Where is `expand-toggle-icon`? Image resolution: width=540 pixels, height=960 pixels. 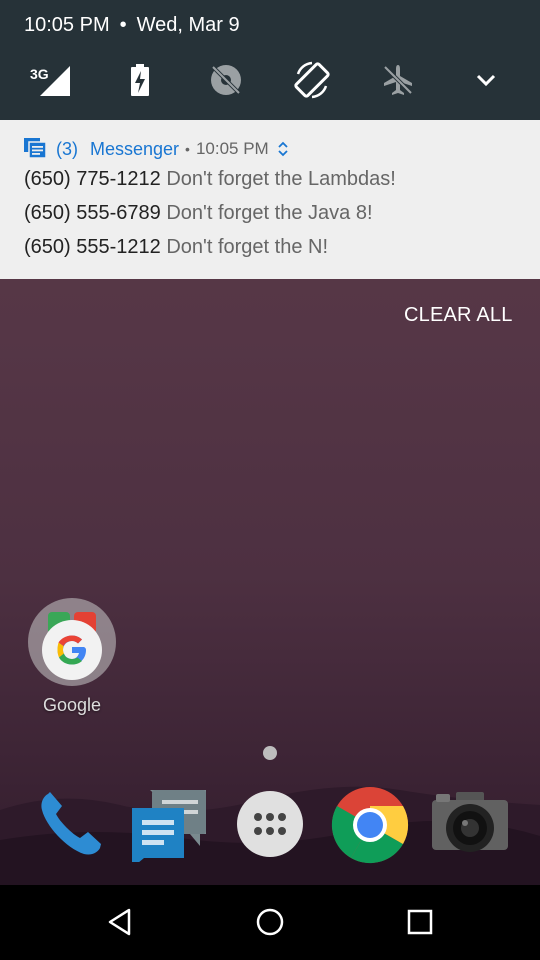
expand-toggle-icon is located at coordinates (283, 149).